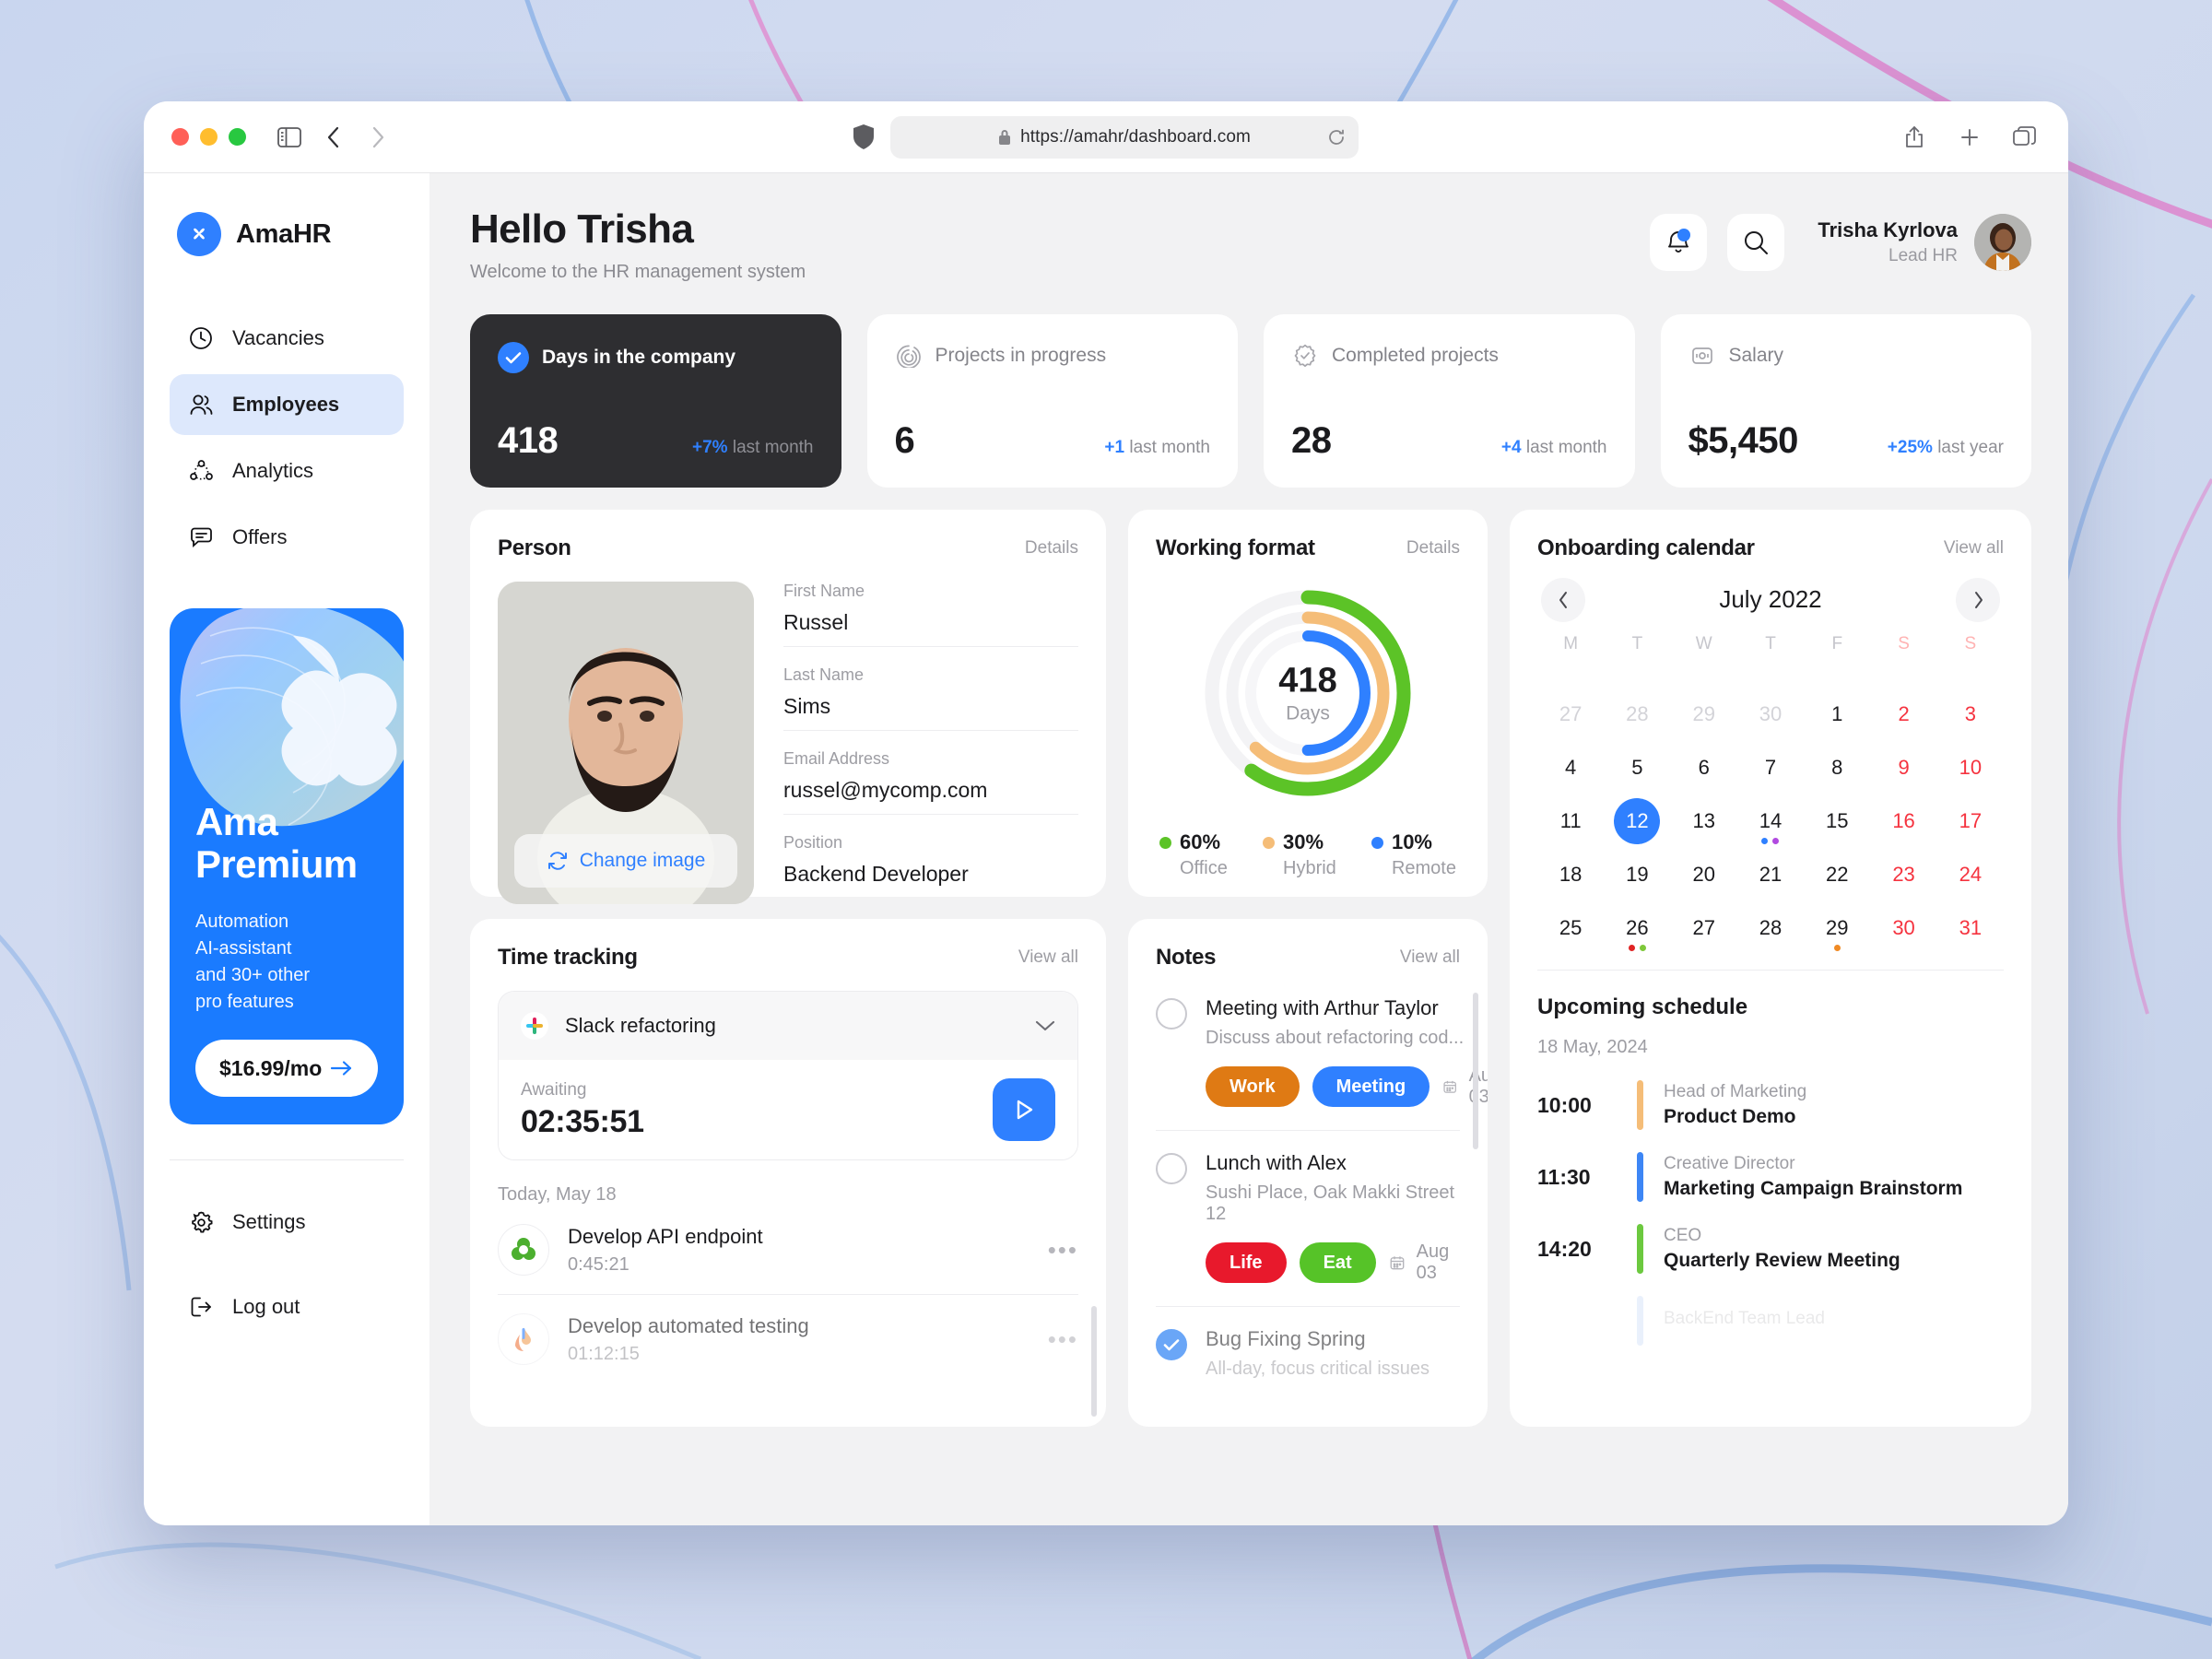 Image resolution: width=2212 pixels, height=1659 pixels. Describe the element at coordinates (1837, 874) in the screenshot. I see `calendar-day: 22` at that location.